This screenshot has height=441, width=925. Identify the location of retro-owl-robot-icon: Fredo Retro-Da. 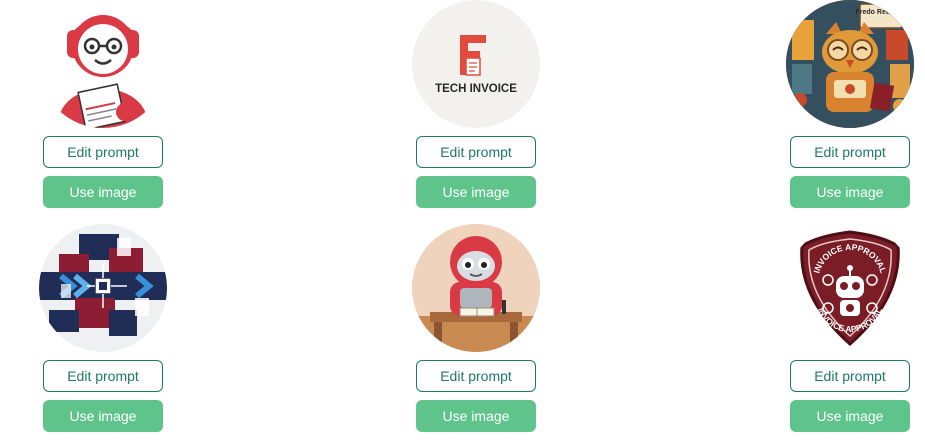
(850, 64).